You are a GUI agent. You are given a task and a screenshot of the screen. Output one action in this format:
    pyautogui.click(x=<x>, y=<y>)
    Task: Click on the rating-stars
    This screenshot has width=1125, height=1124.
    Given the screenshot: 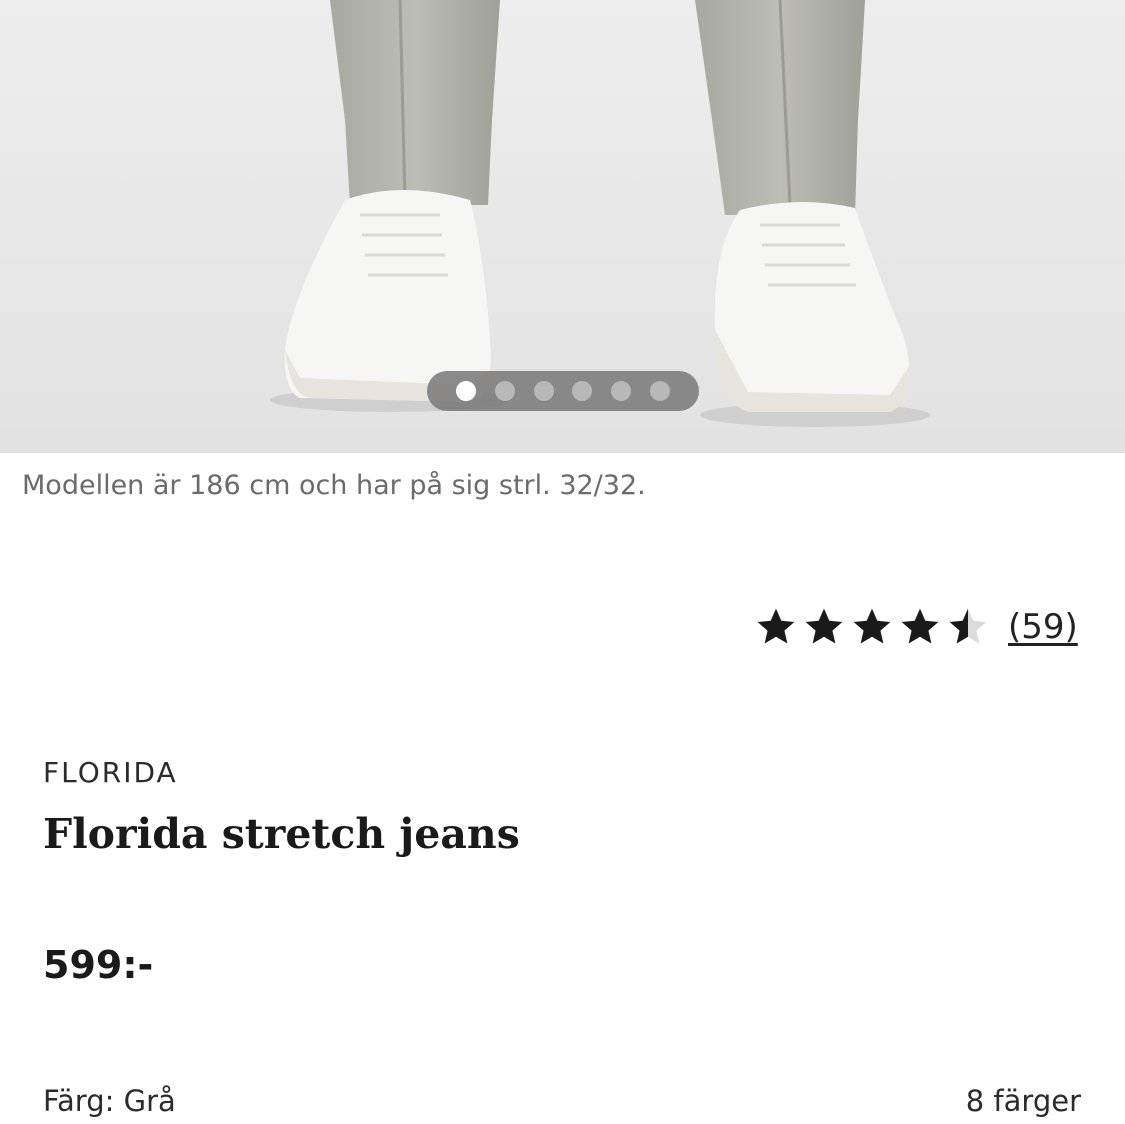 What is the action you would take?
    pyautogui.click(x=872, y=627)
    